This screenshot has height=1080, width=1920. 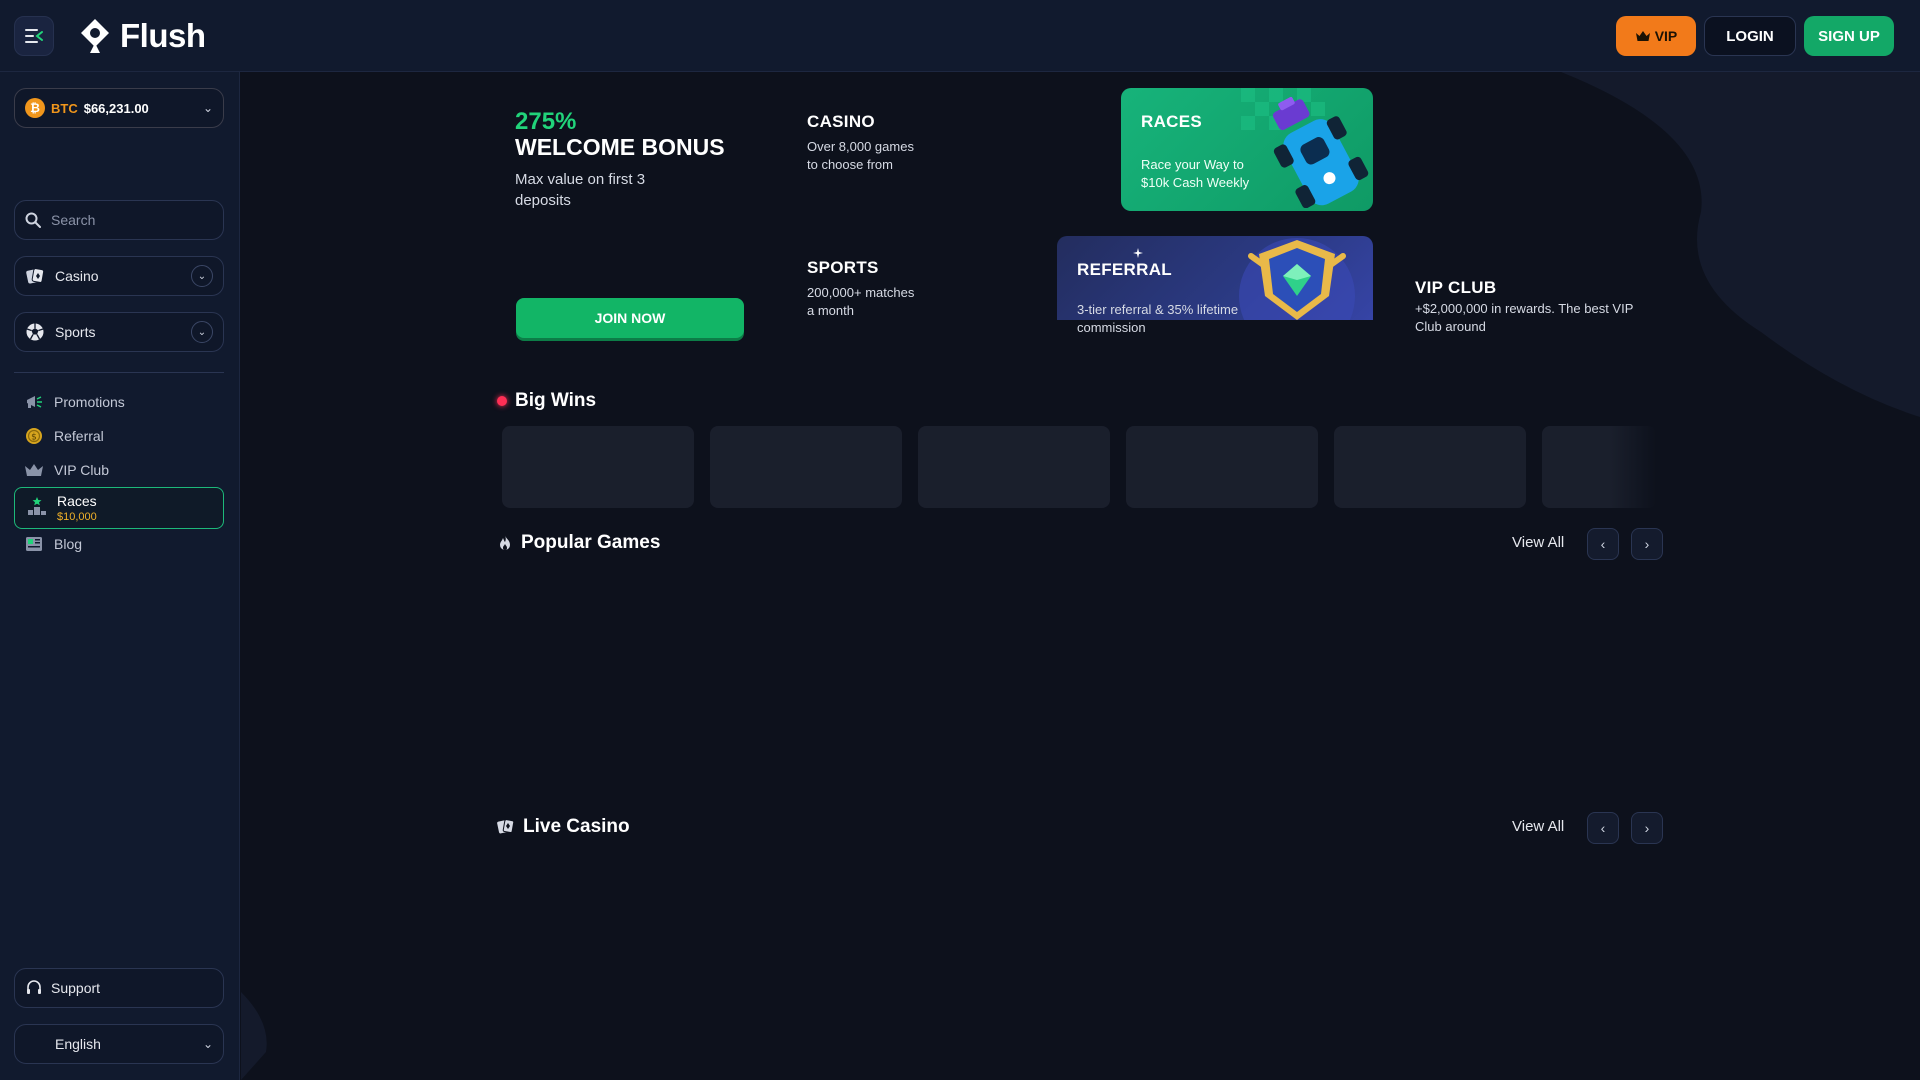 I want to click on sidebar: ₿ BTC $66,231.00 ⌄ Casino ⌄ Sports ⌄, so click(x=120, y=576).